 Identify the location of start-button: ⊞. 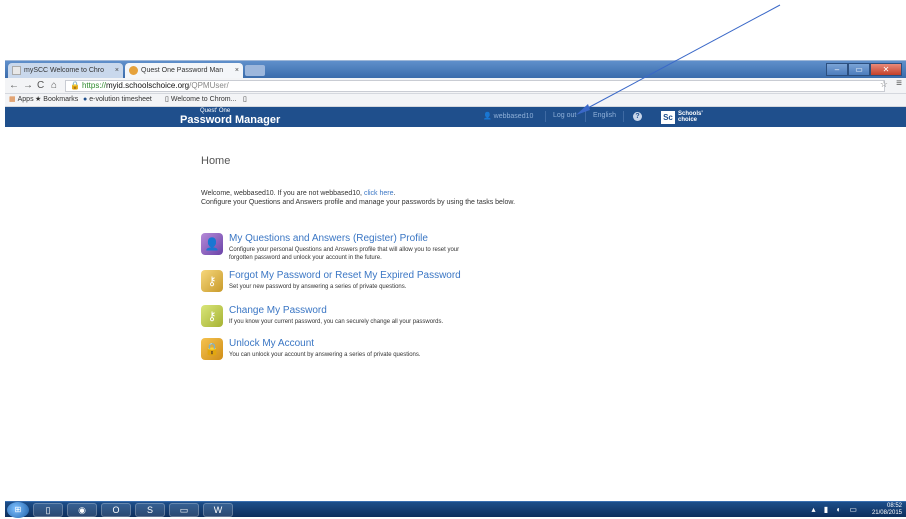
(18, 510).